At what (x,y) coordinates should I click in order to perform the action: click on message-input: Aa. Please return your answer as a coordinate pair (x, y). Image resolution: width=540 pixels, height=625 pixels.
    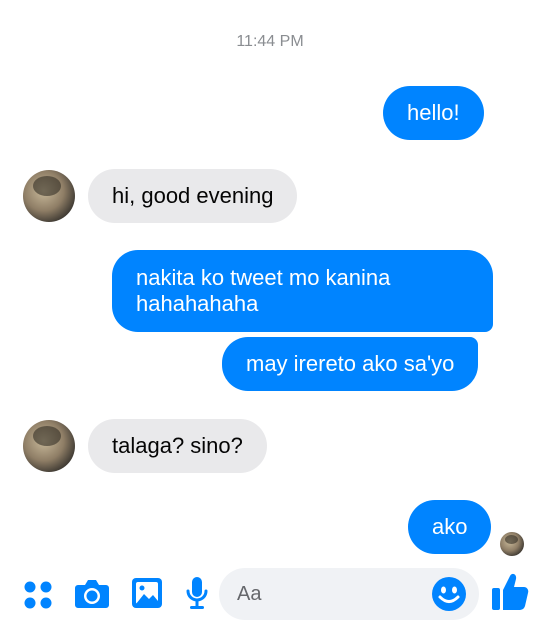
    Looking at the image, I should click on (349, 594).